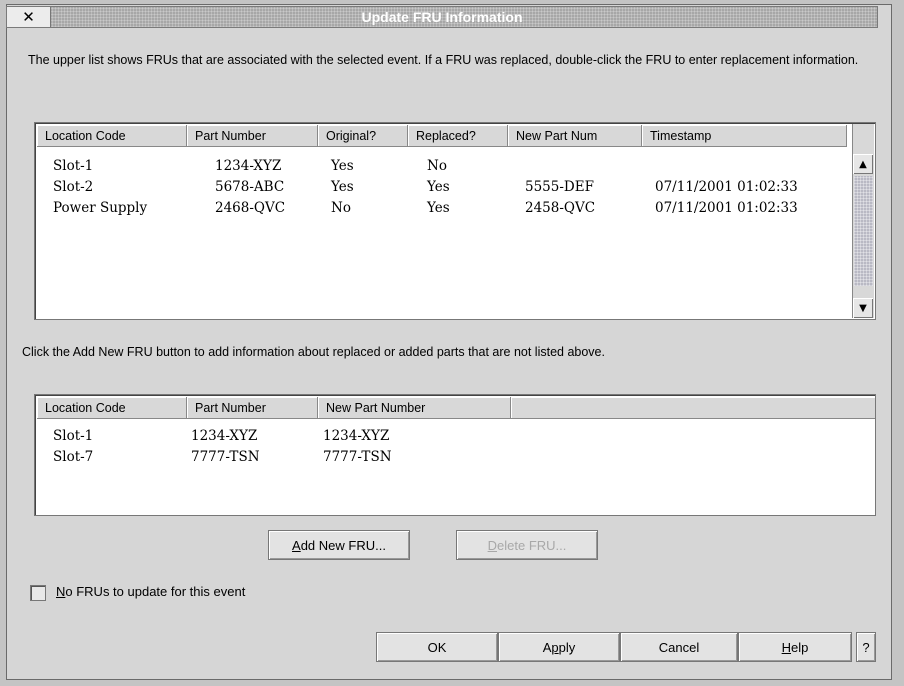 This screenshot has width=904, height=686. I want to click on column-header-empty, so click(693, 408).